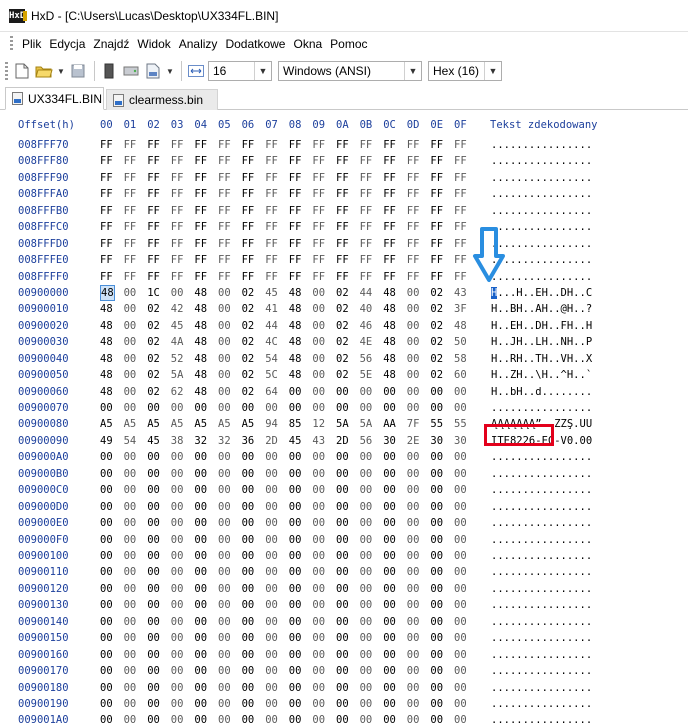 This screenshot has height=726, width=688. What do you see at coordinates (177, 309) in the screenshot?
I see `hex-byte: 42` at bounding box center [177, 309].